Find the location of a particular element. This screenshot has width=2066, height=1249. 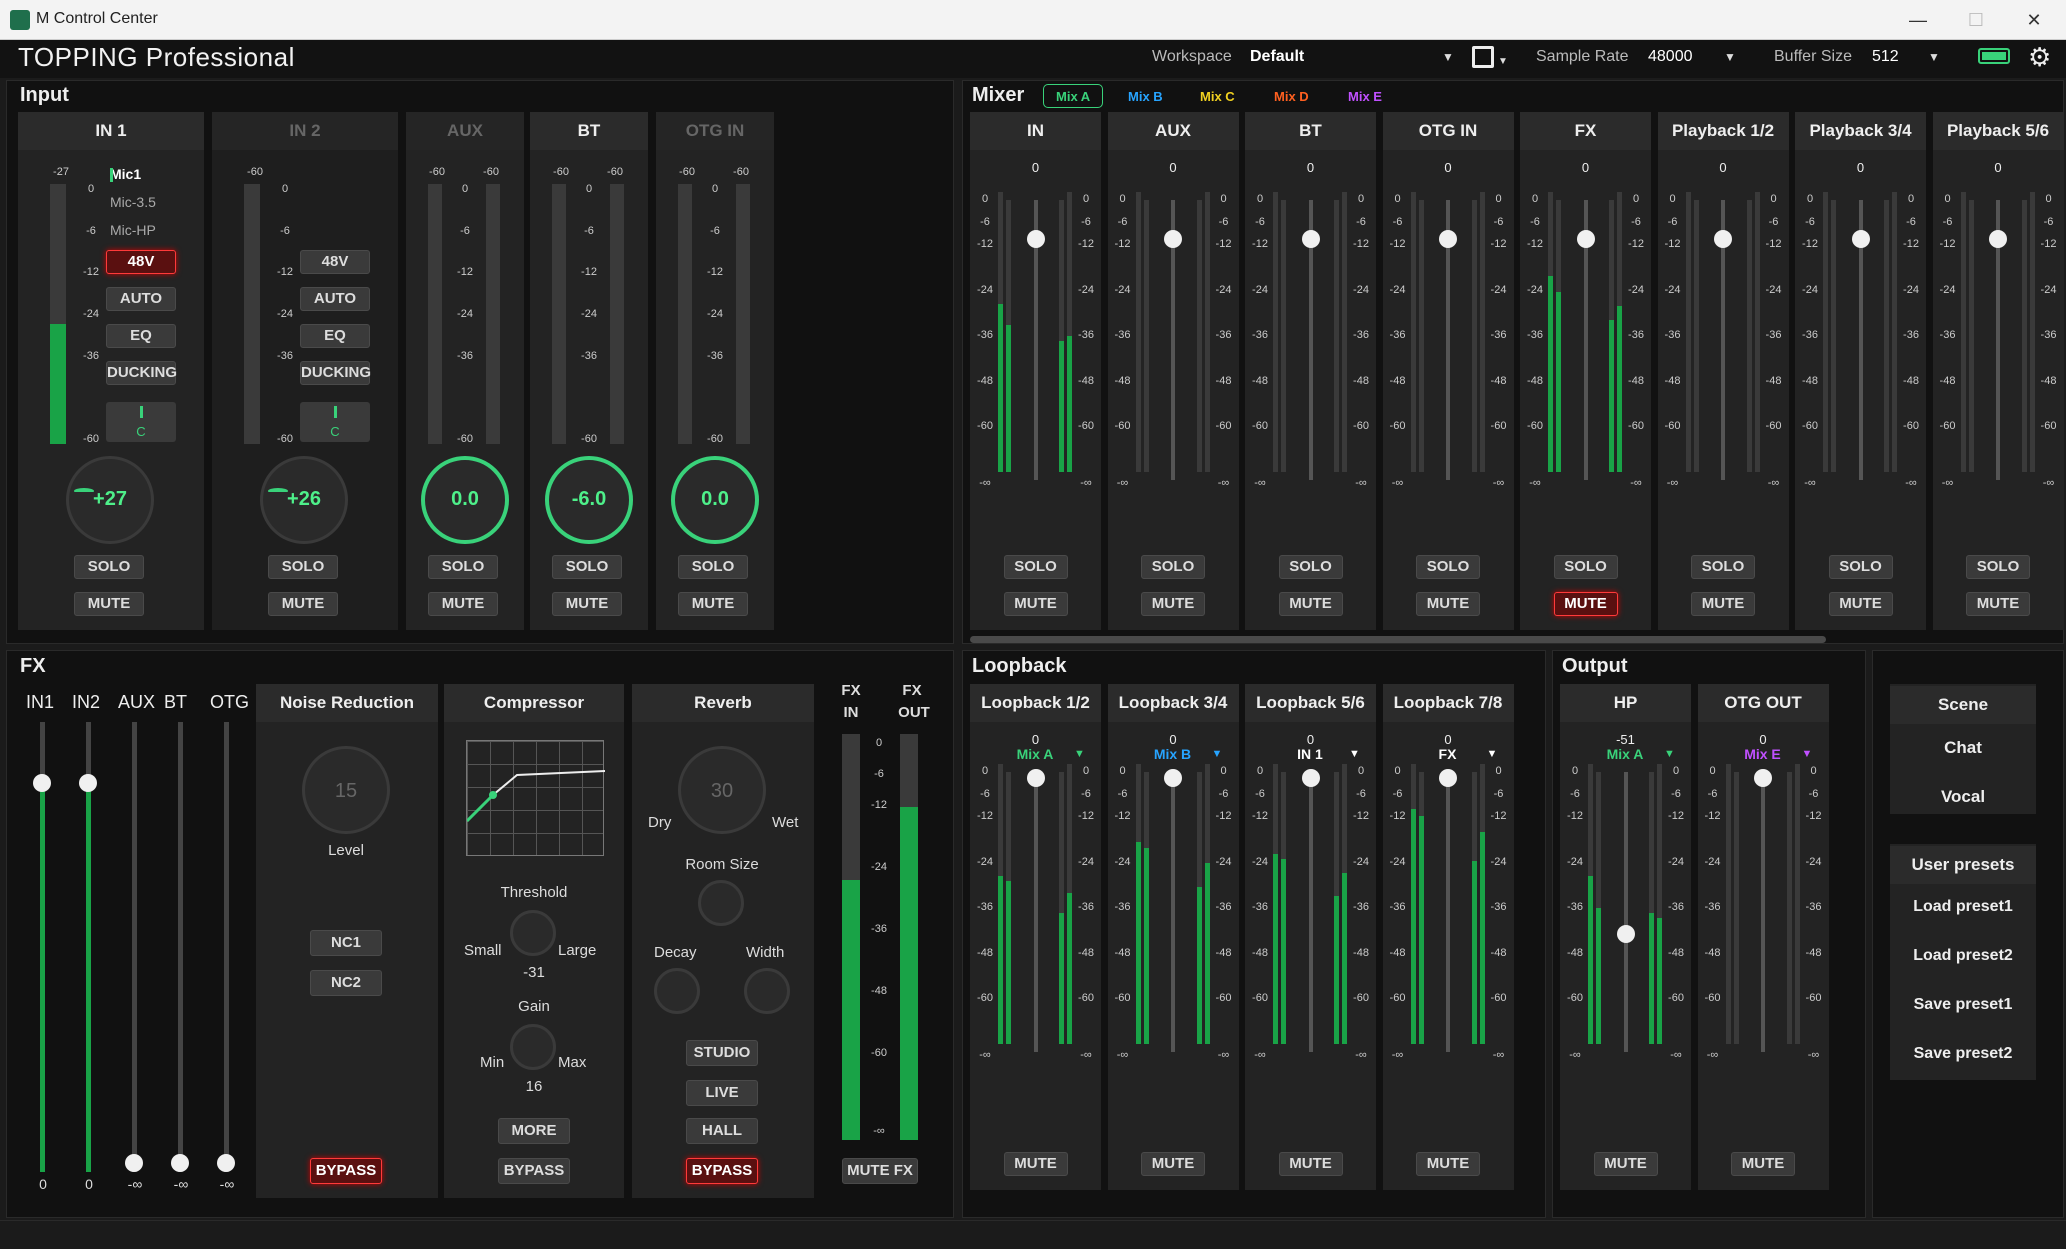

mixer-scrollbar is located at coordinates (1398, 639).